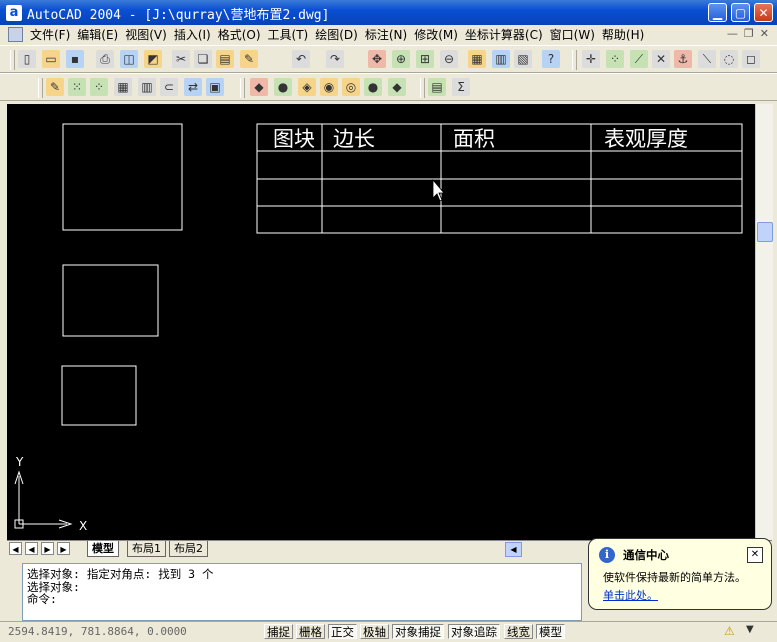 Image resolution: width=777 pixels, height=642 pixels. What do you see at coordinates (513, 549) in the screenshot?
I see `scroll-left-icon: ◀` at bounding box center [513, 549].